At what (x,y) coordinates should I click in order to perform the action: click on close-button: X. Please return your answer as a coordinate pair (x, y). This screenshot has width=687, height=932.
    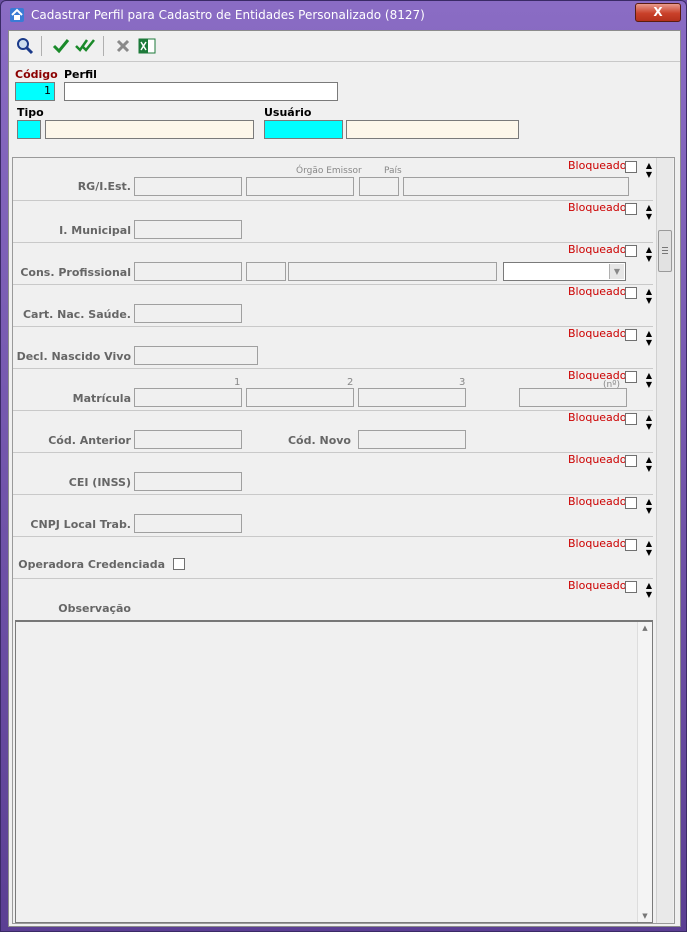
    Looking at the image, I should click on (658, 12).